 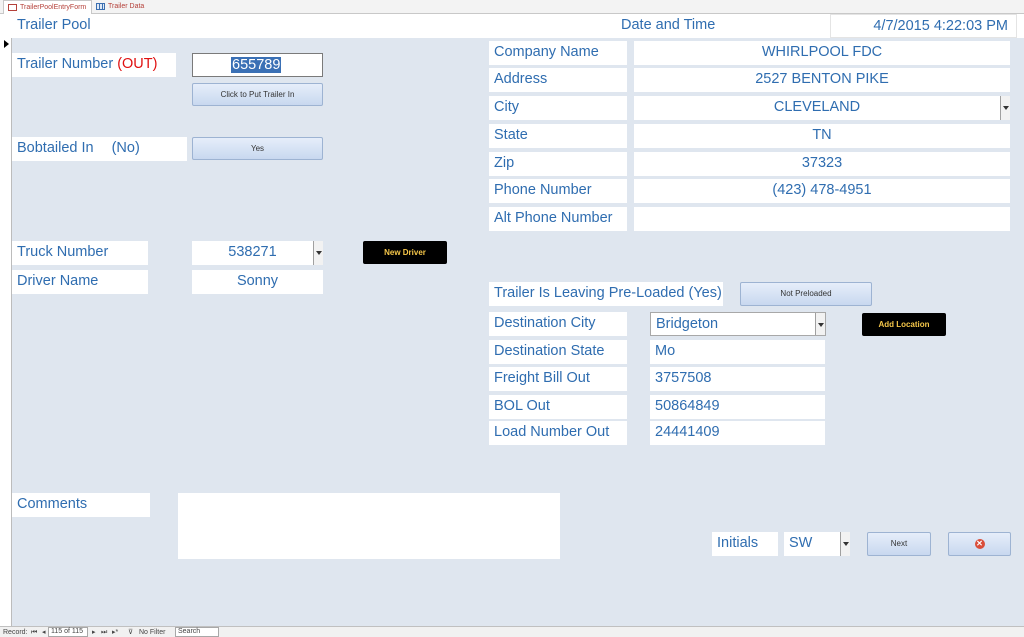 I want to click on new-record-icon: ▸*, so click(x=115, y=632).